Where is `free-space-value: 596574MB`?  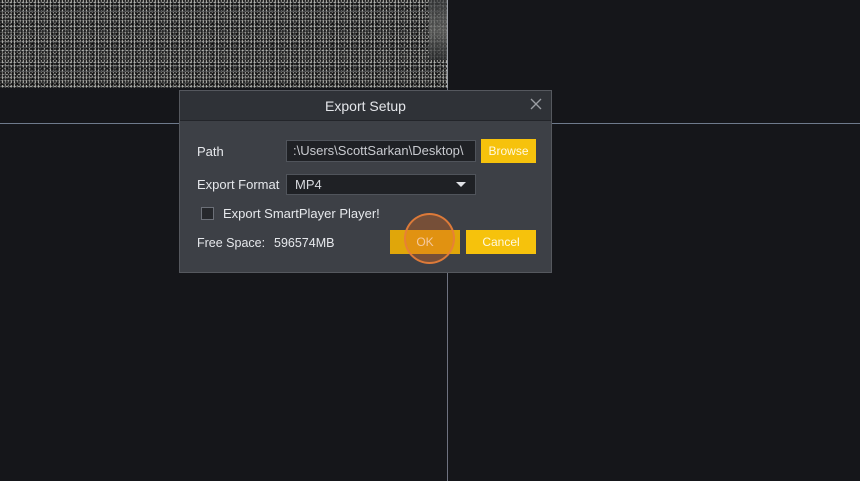
free-space-value: 596574MB is located at coordinates (304, 243).